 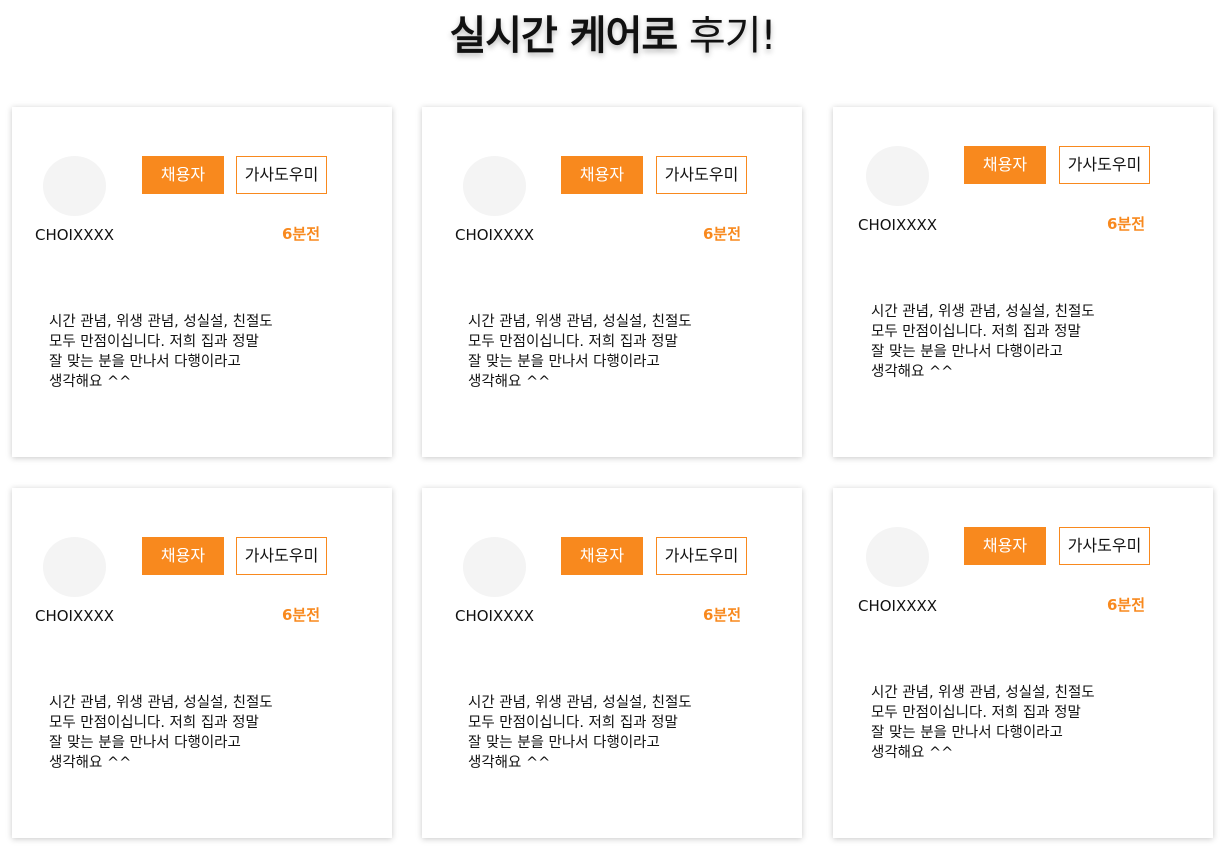 I want to click on page-title-bold: 실시간 케어로, so click(x=563, y=36).